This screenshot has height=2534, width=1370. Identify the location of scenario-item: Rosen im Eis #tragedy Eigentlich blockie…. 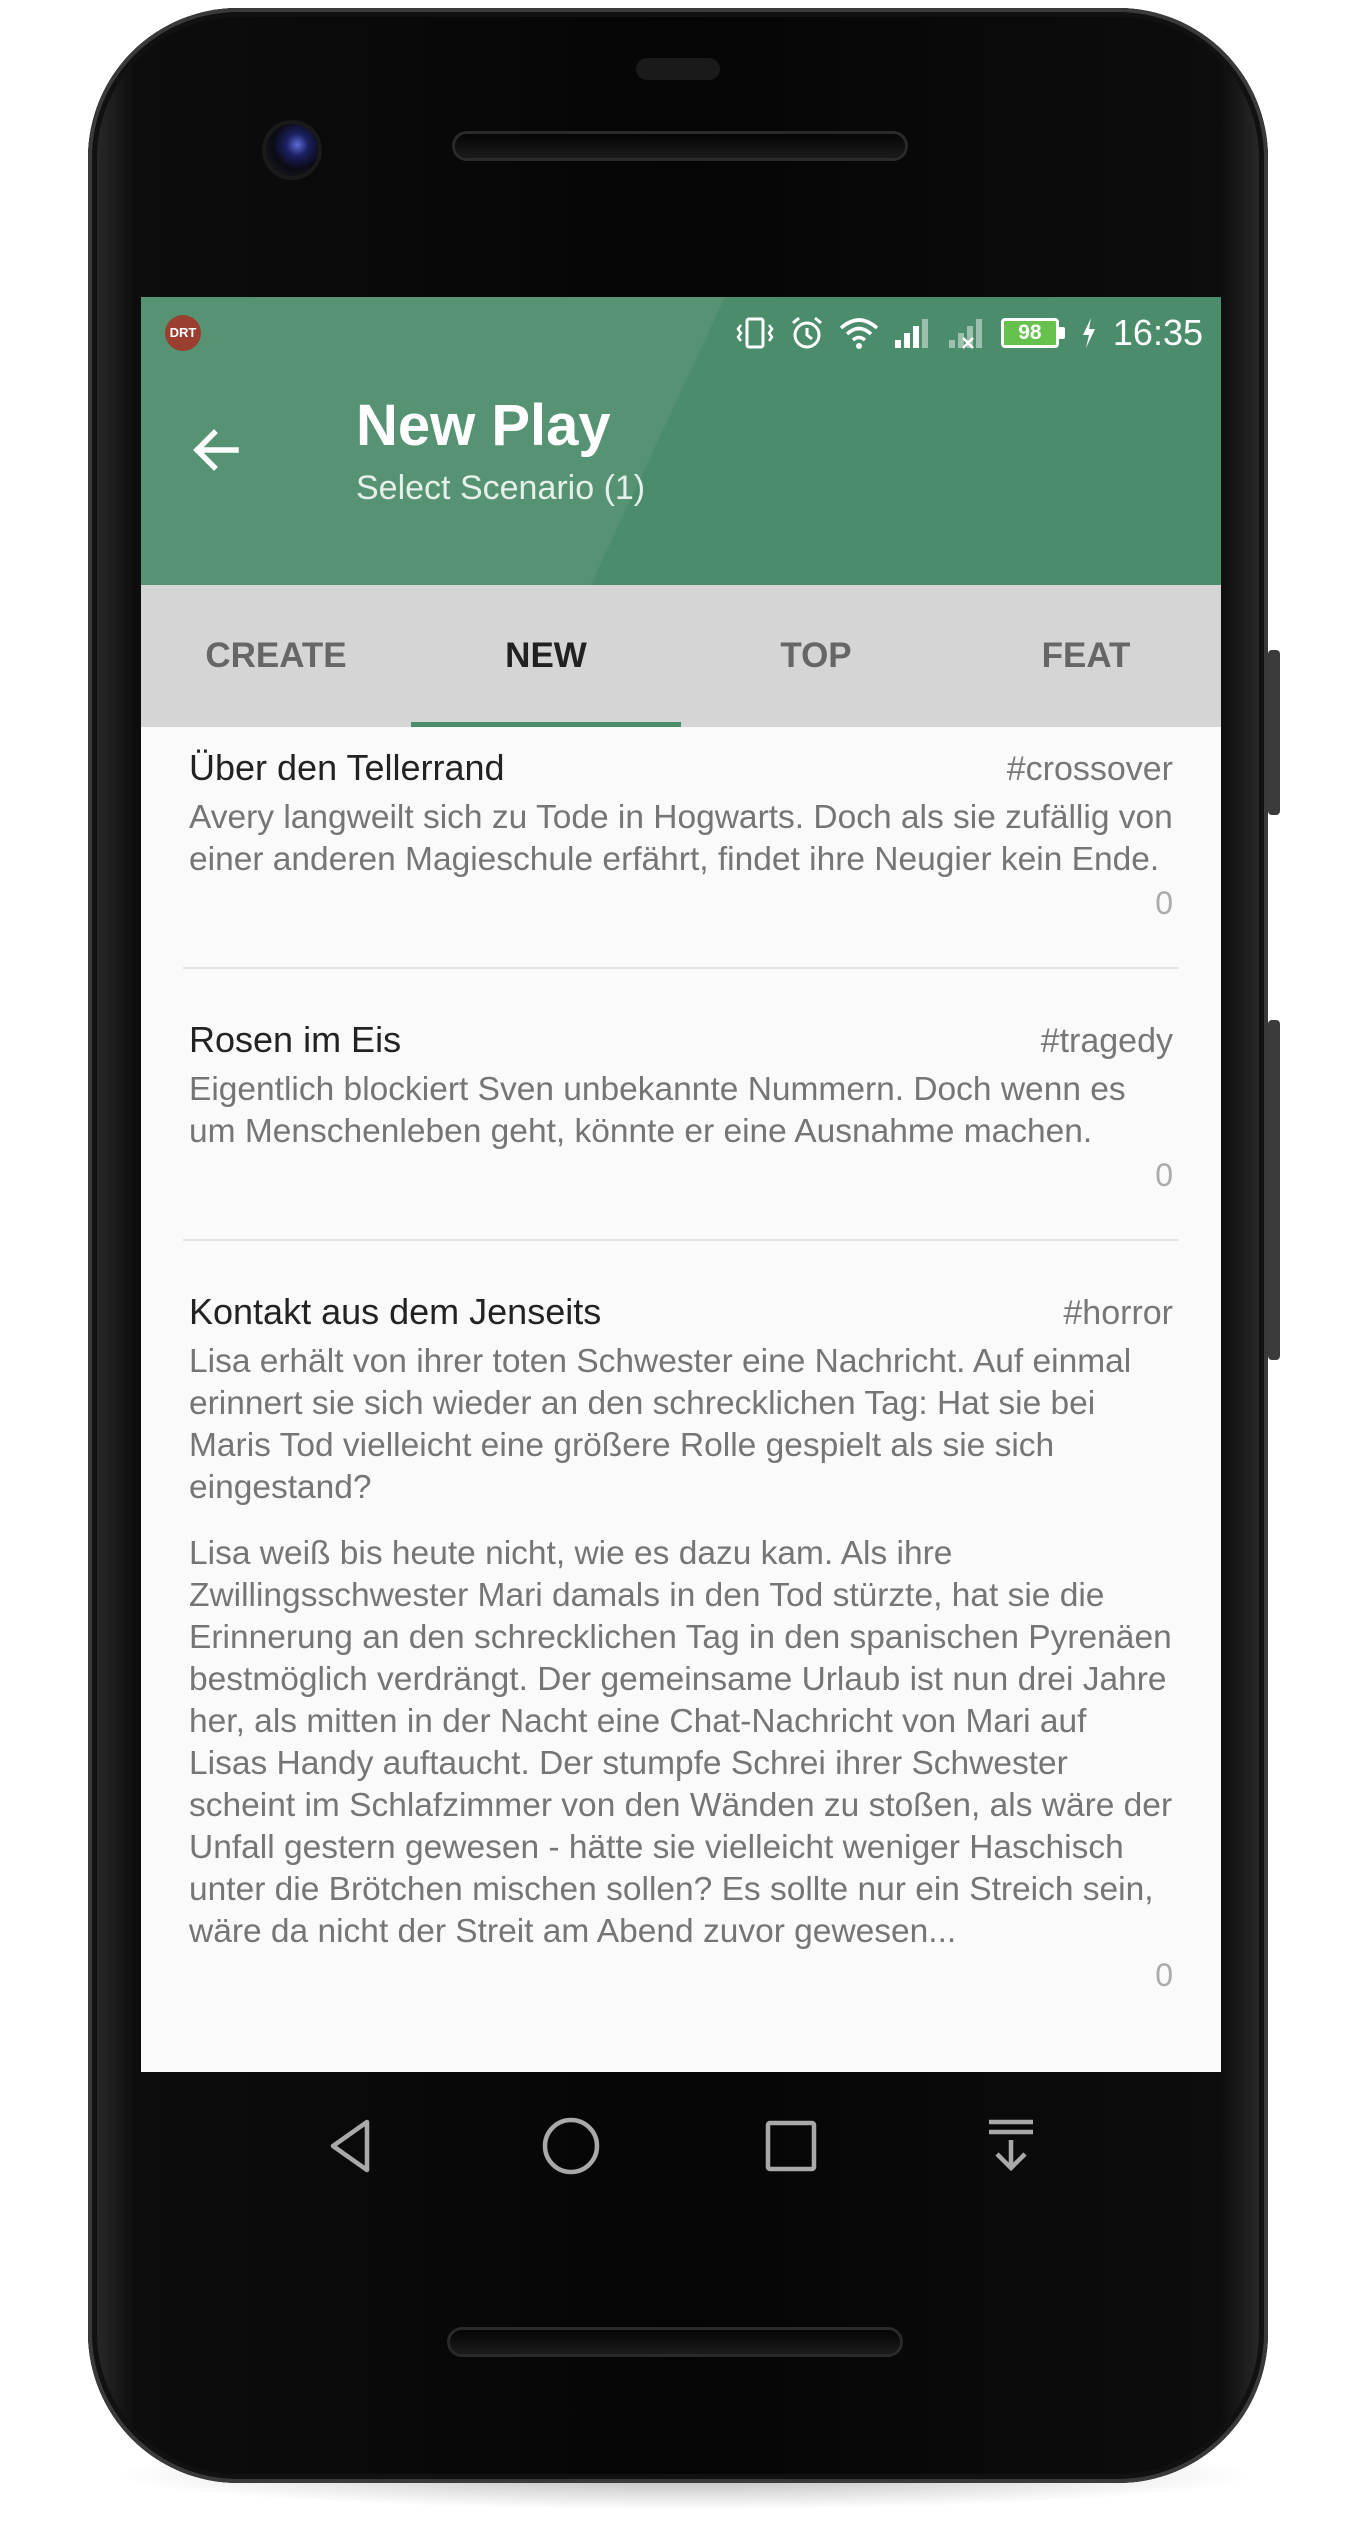
(681, 1101).